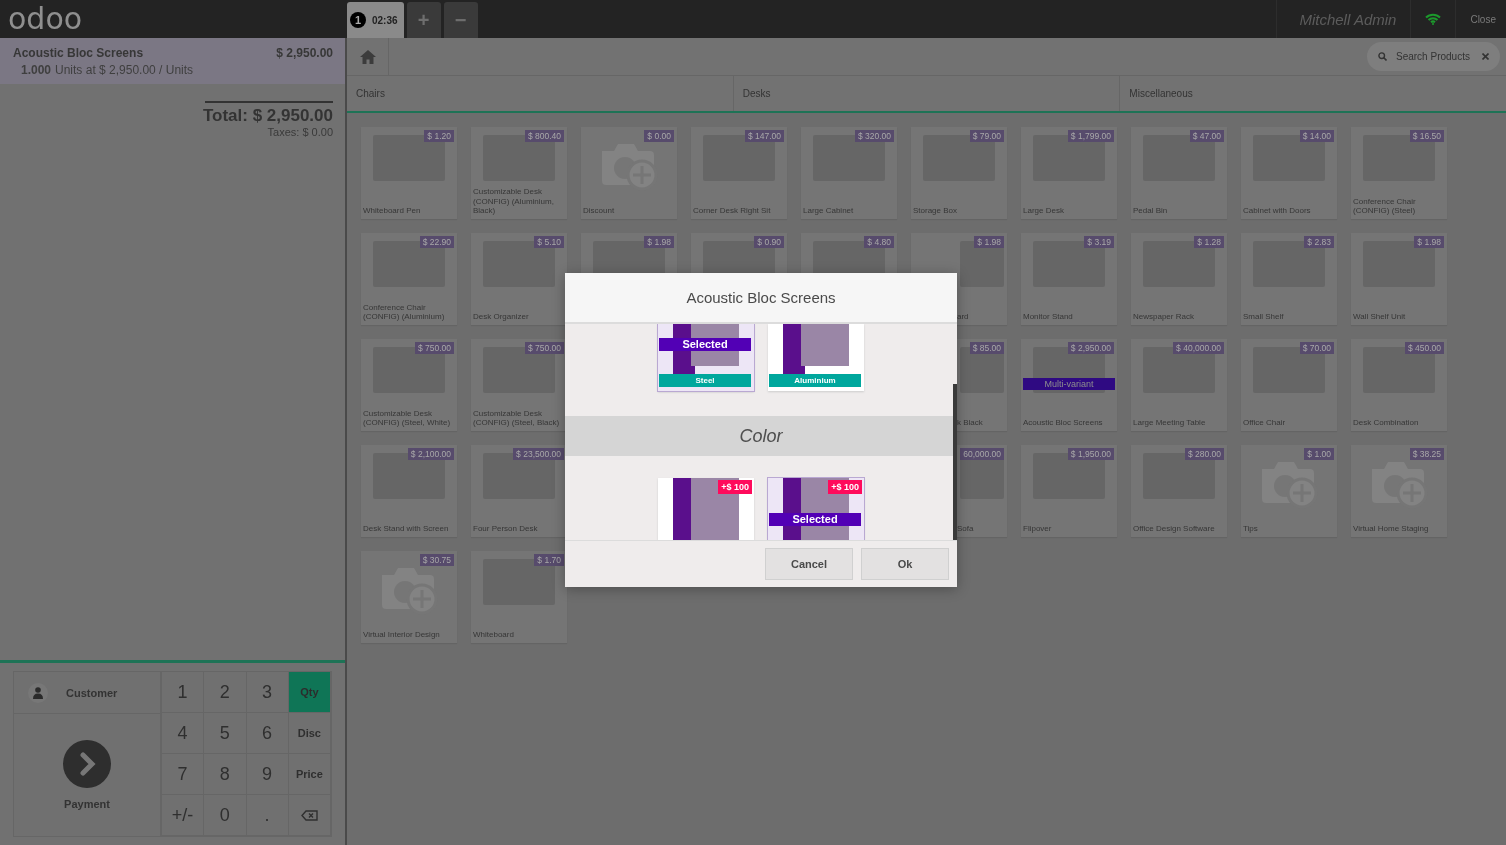 The height and width of the screenshot is (845, 1506). Describe the element at coordinates (183, 692) in the screenshot. I see `numpad-key: 1` at that location.